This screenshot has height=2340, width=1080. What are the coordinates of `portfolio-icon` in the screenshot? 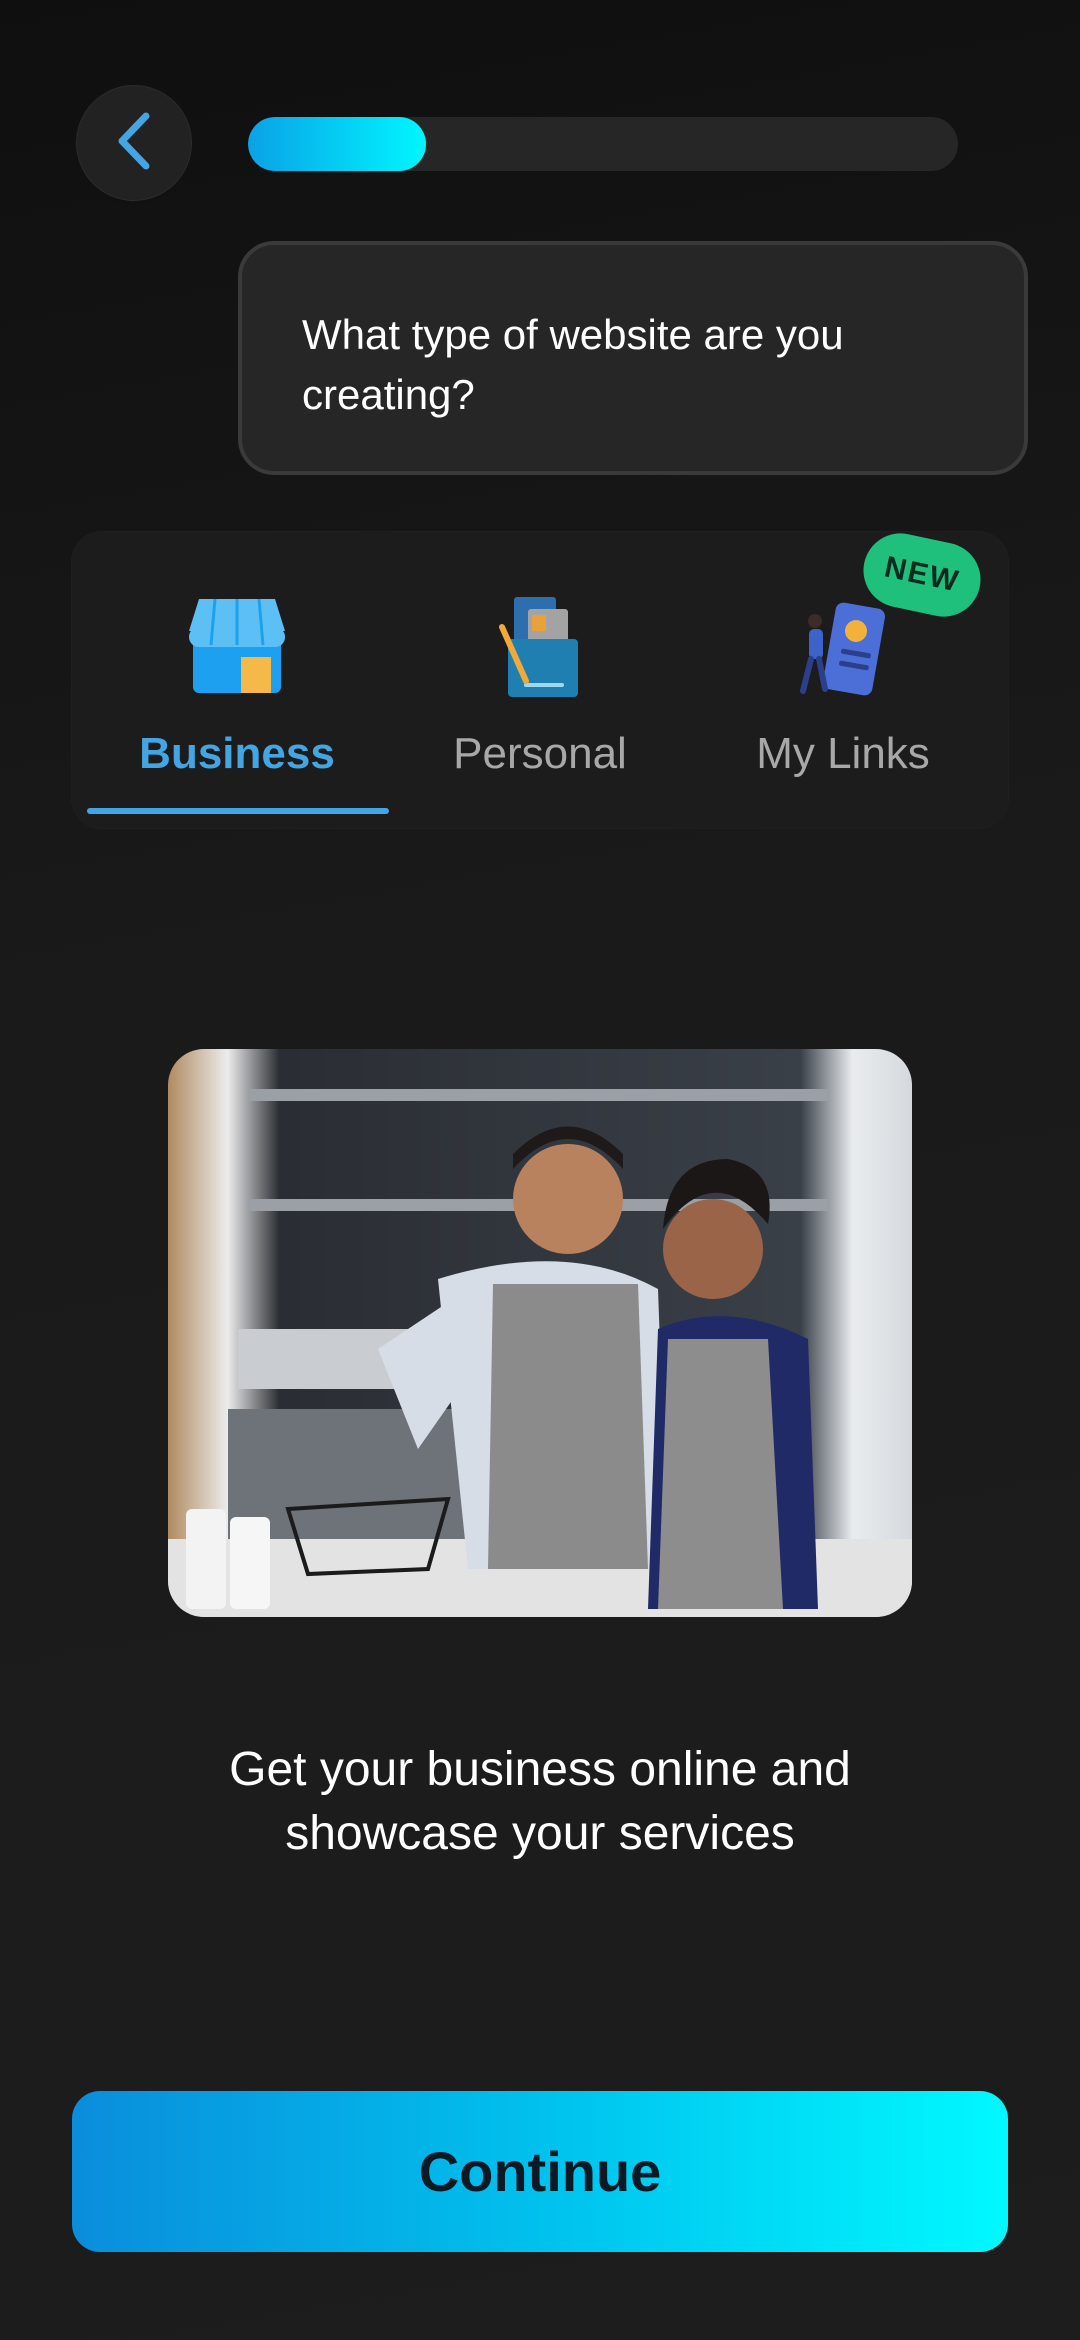 It's located at (540, 647).